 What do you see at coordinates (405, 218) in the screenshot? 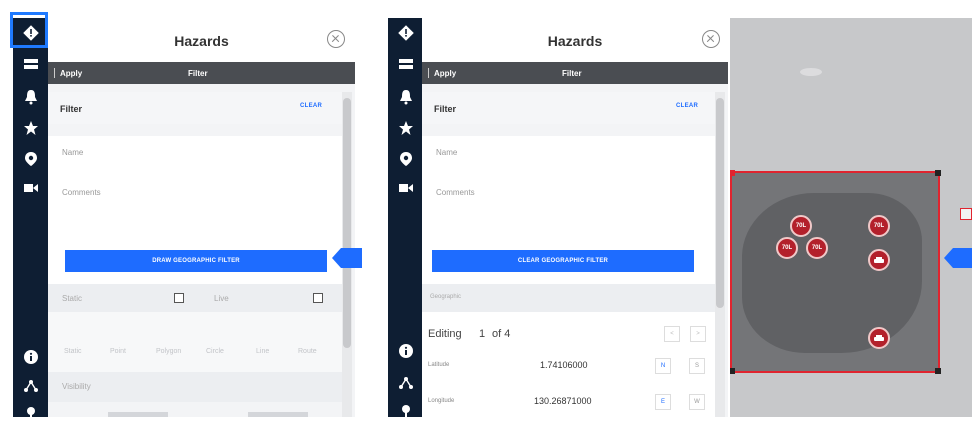
I see `right-icon-rail` at bounding box center [405, 218].